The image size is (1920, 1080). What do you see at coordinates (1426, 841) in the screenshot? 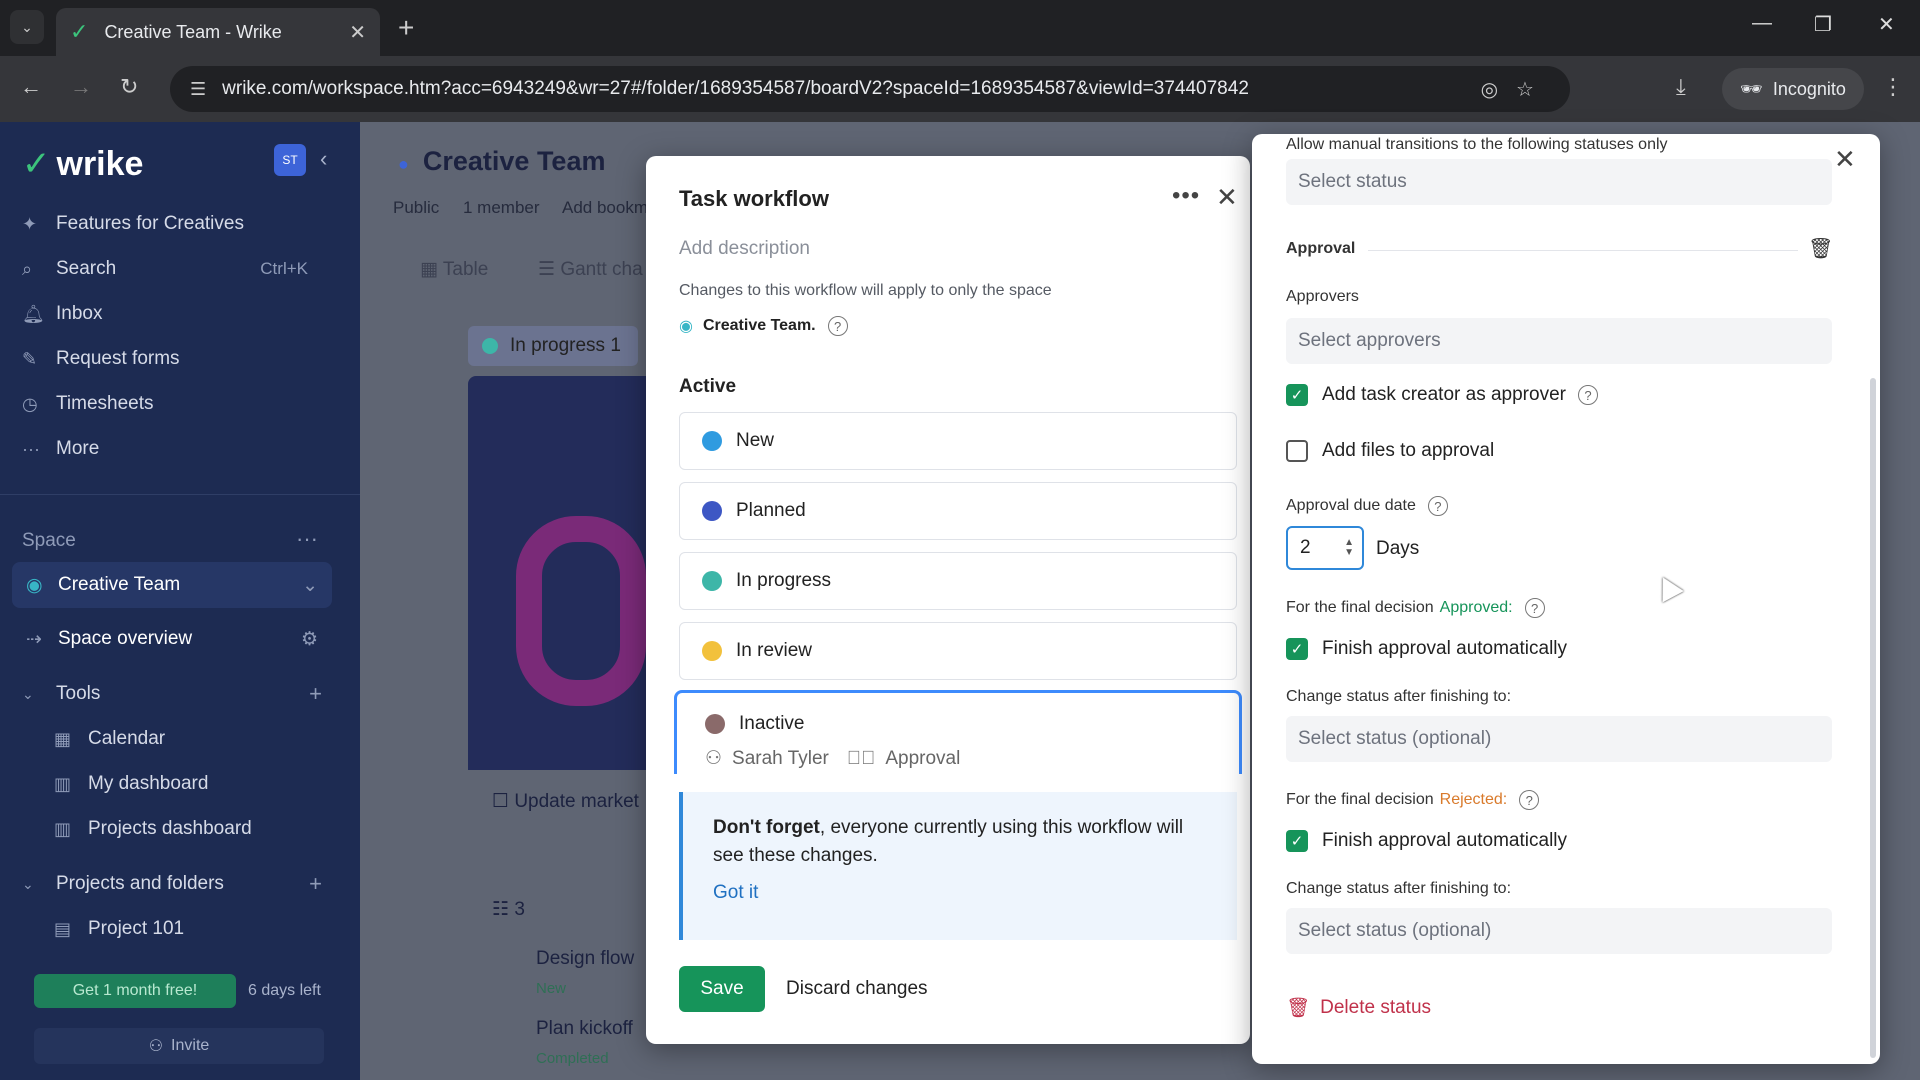
I see `rejected-finish-auto-row: ✓ Finish approval automatically` at bounding box center [1426, 841].